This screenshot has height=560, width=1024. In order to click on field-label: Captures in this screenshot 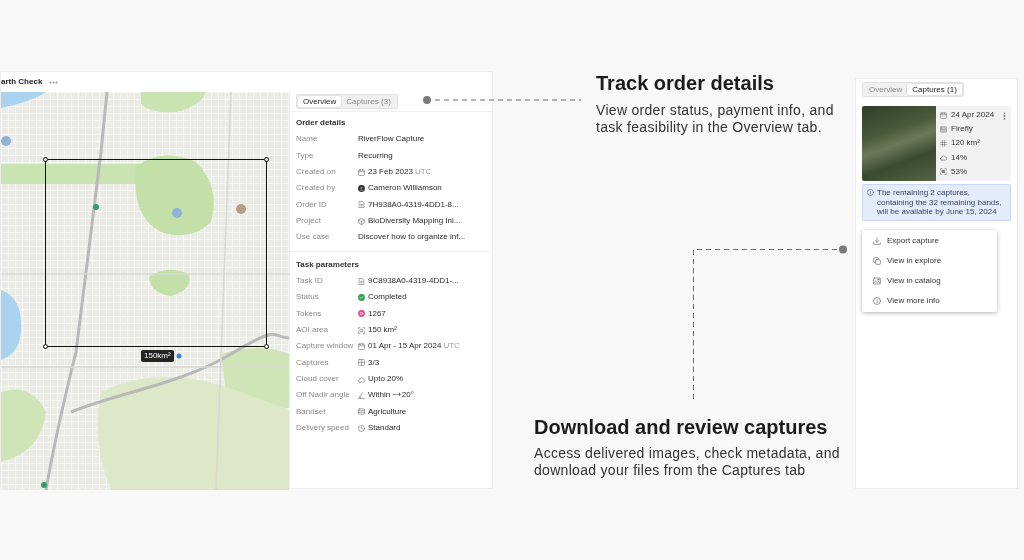, I will do `click(313, 362)`.